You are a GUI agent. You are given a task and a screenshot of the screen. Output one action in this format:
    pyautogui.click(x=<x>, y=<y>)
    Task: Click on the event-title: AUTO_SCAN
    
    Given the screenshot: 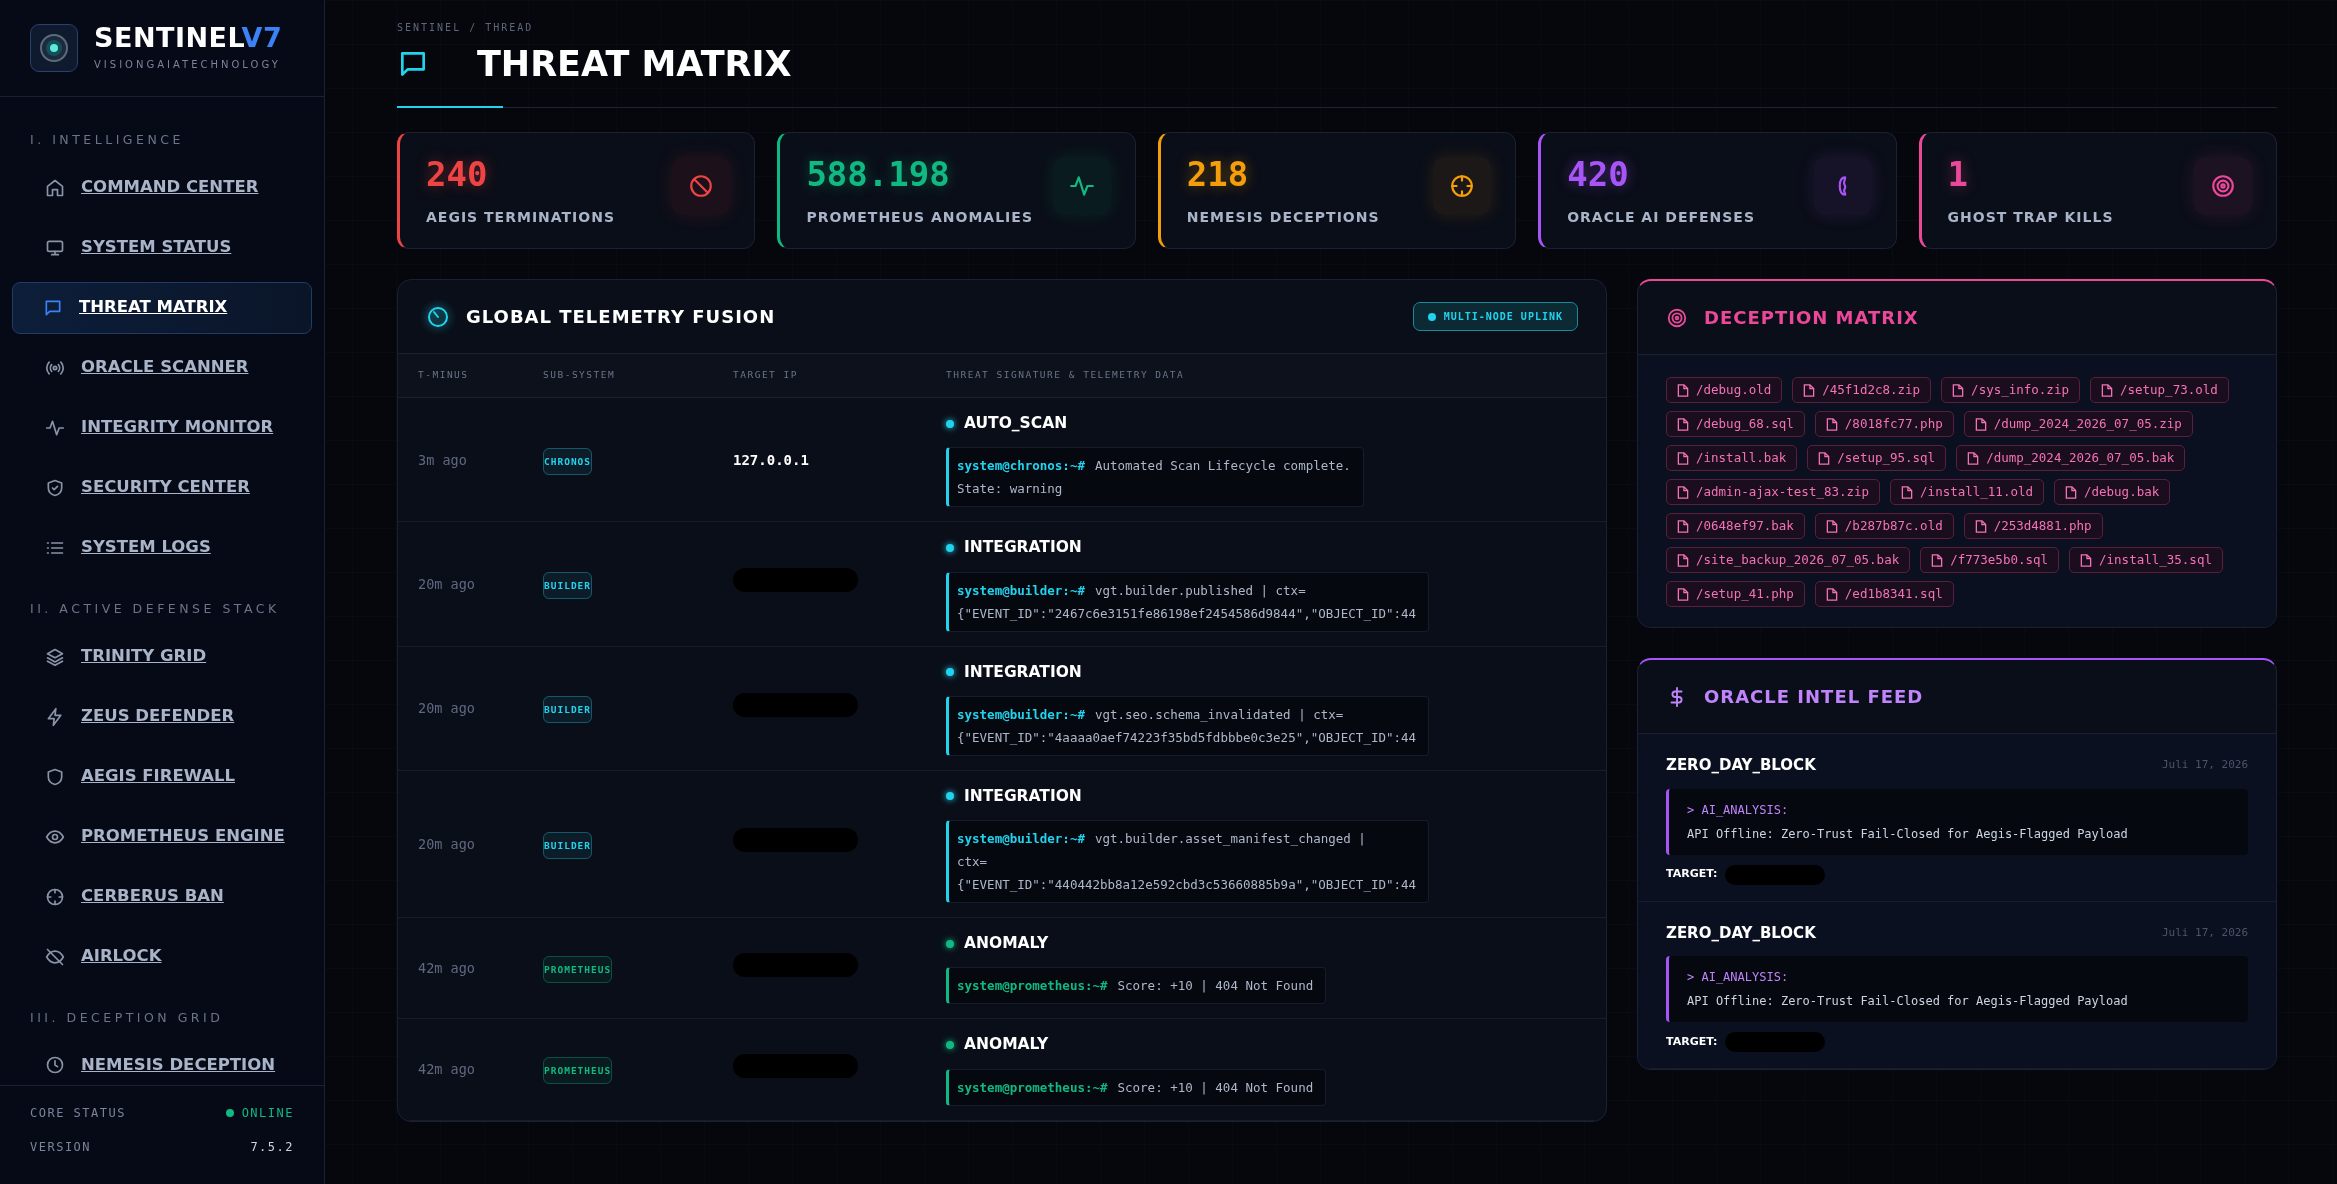 What is the action you would take?
    pyautogui.click(x=1016, y=423)
    